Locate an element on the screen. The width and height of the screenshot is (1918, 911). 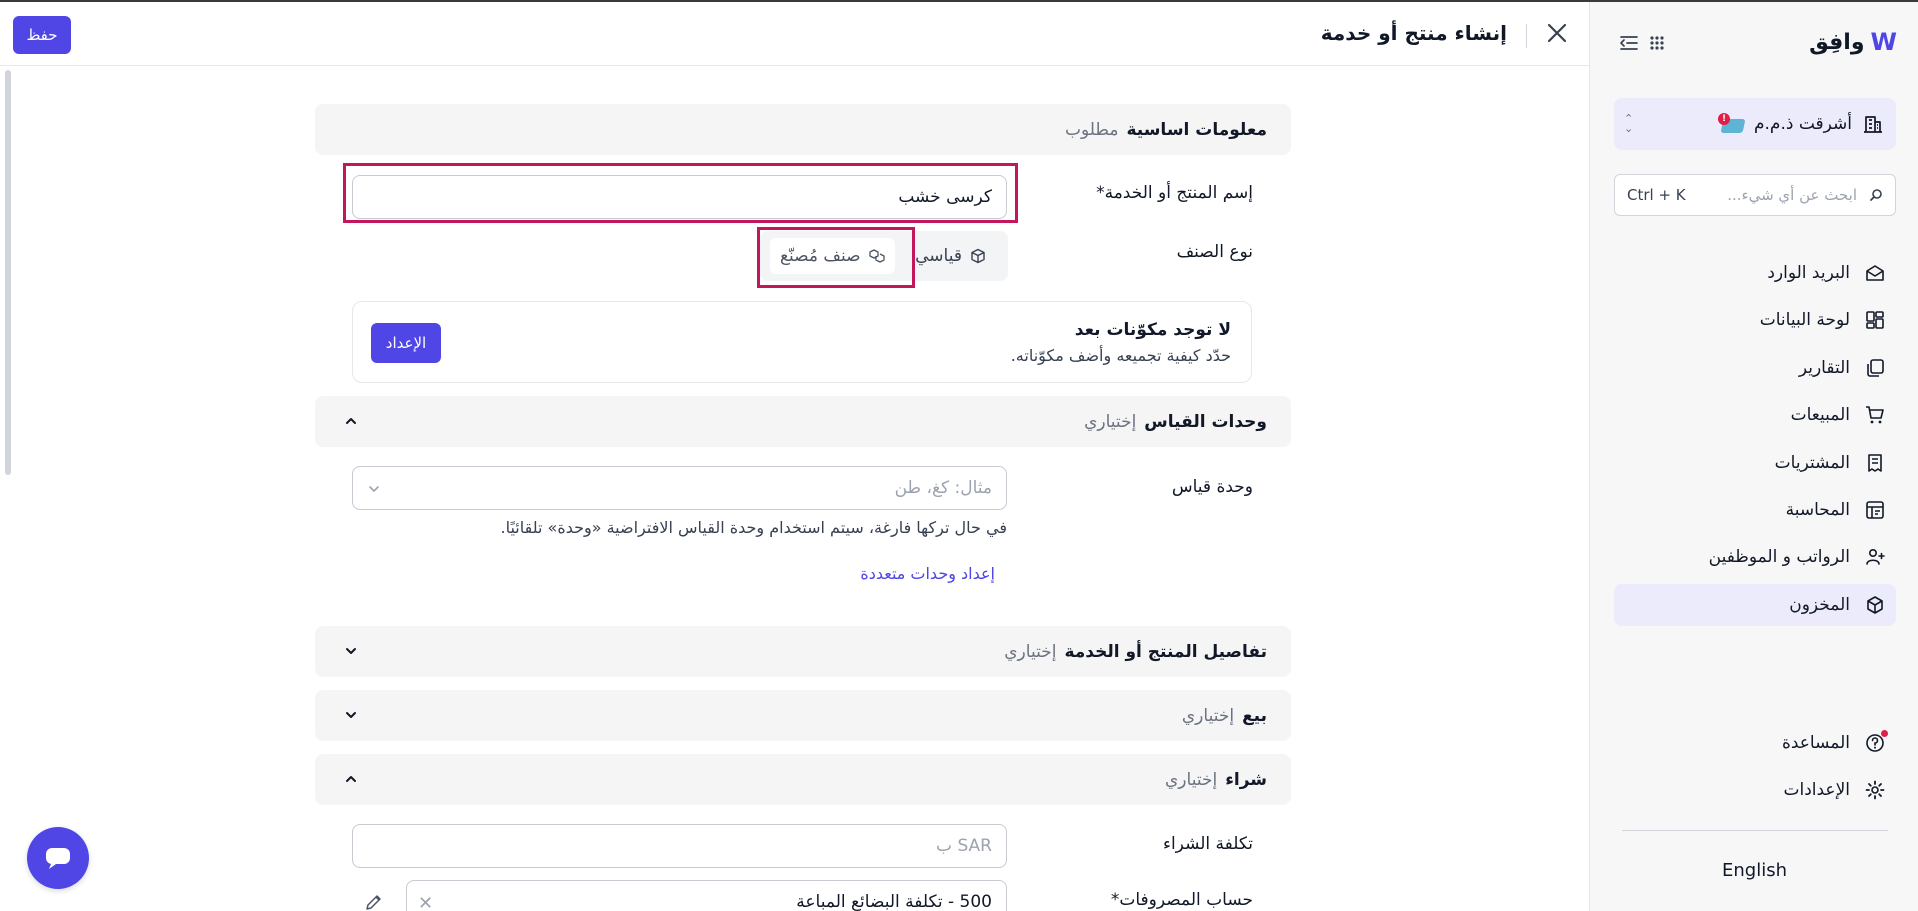
sidebar-item-label: المحاسبة is located at coordinates (1817, 509).